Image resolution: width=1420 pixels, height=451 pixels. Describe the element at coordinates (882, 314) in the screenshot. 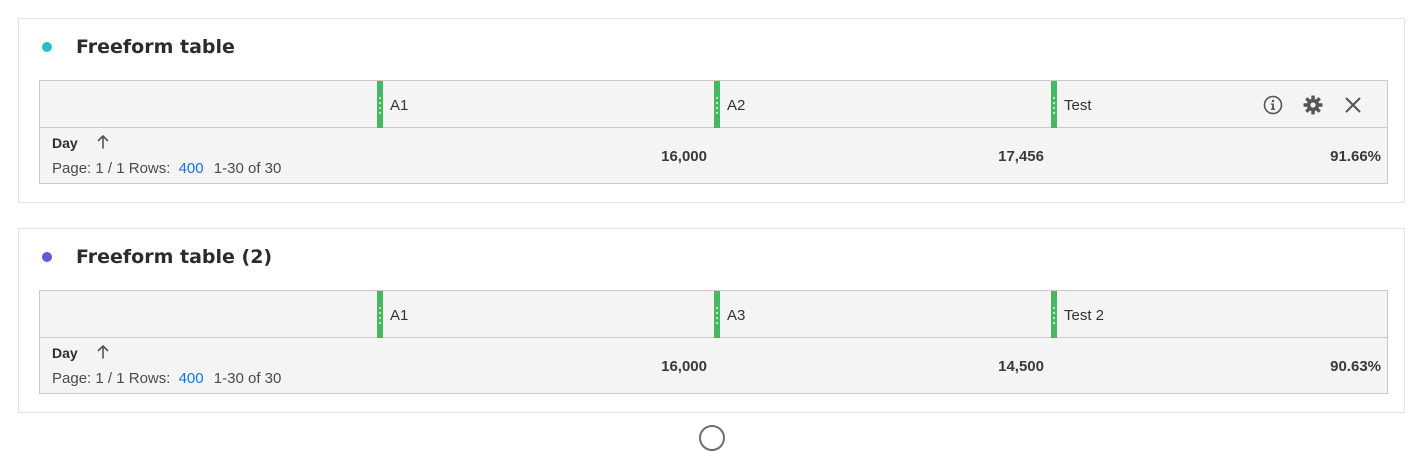

I see `column-header-a3: A3` at that location.